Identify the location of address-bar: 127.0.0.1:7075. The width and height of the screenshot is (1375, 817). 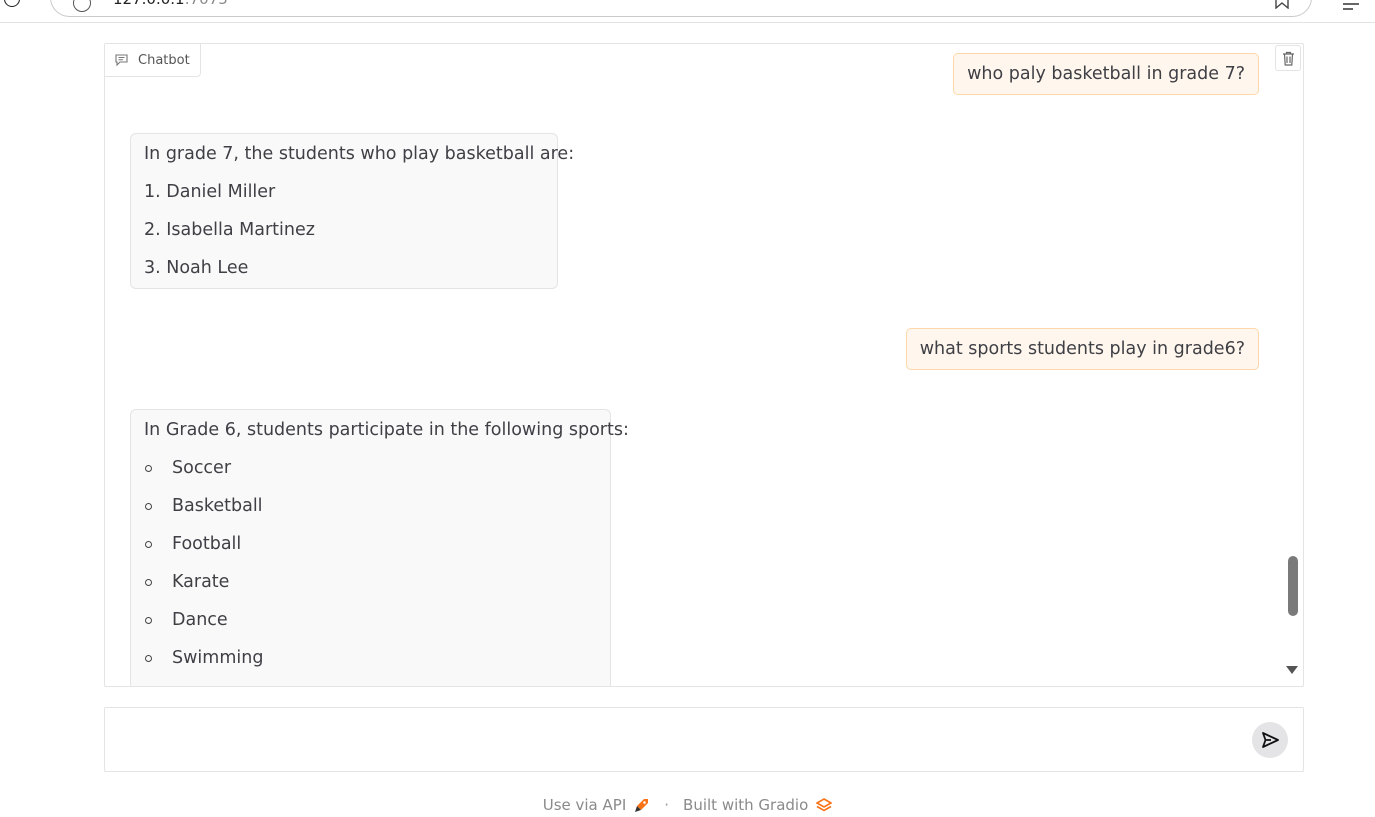
(681, 8).